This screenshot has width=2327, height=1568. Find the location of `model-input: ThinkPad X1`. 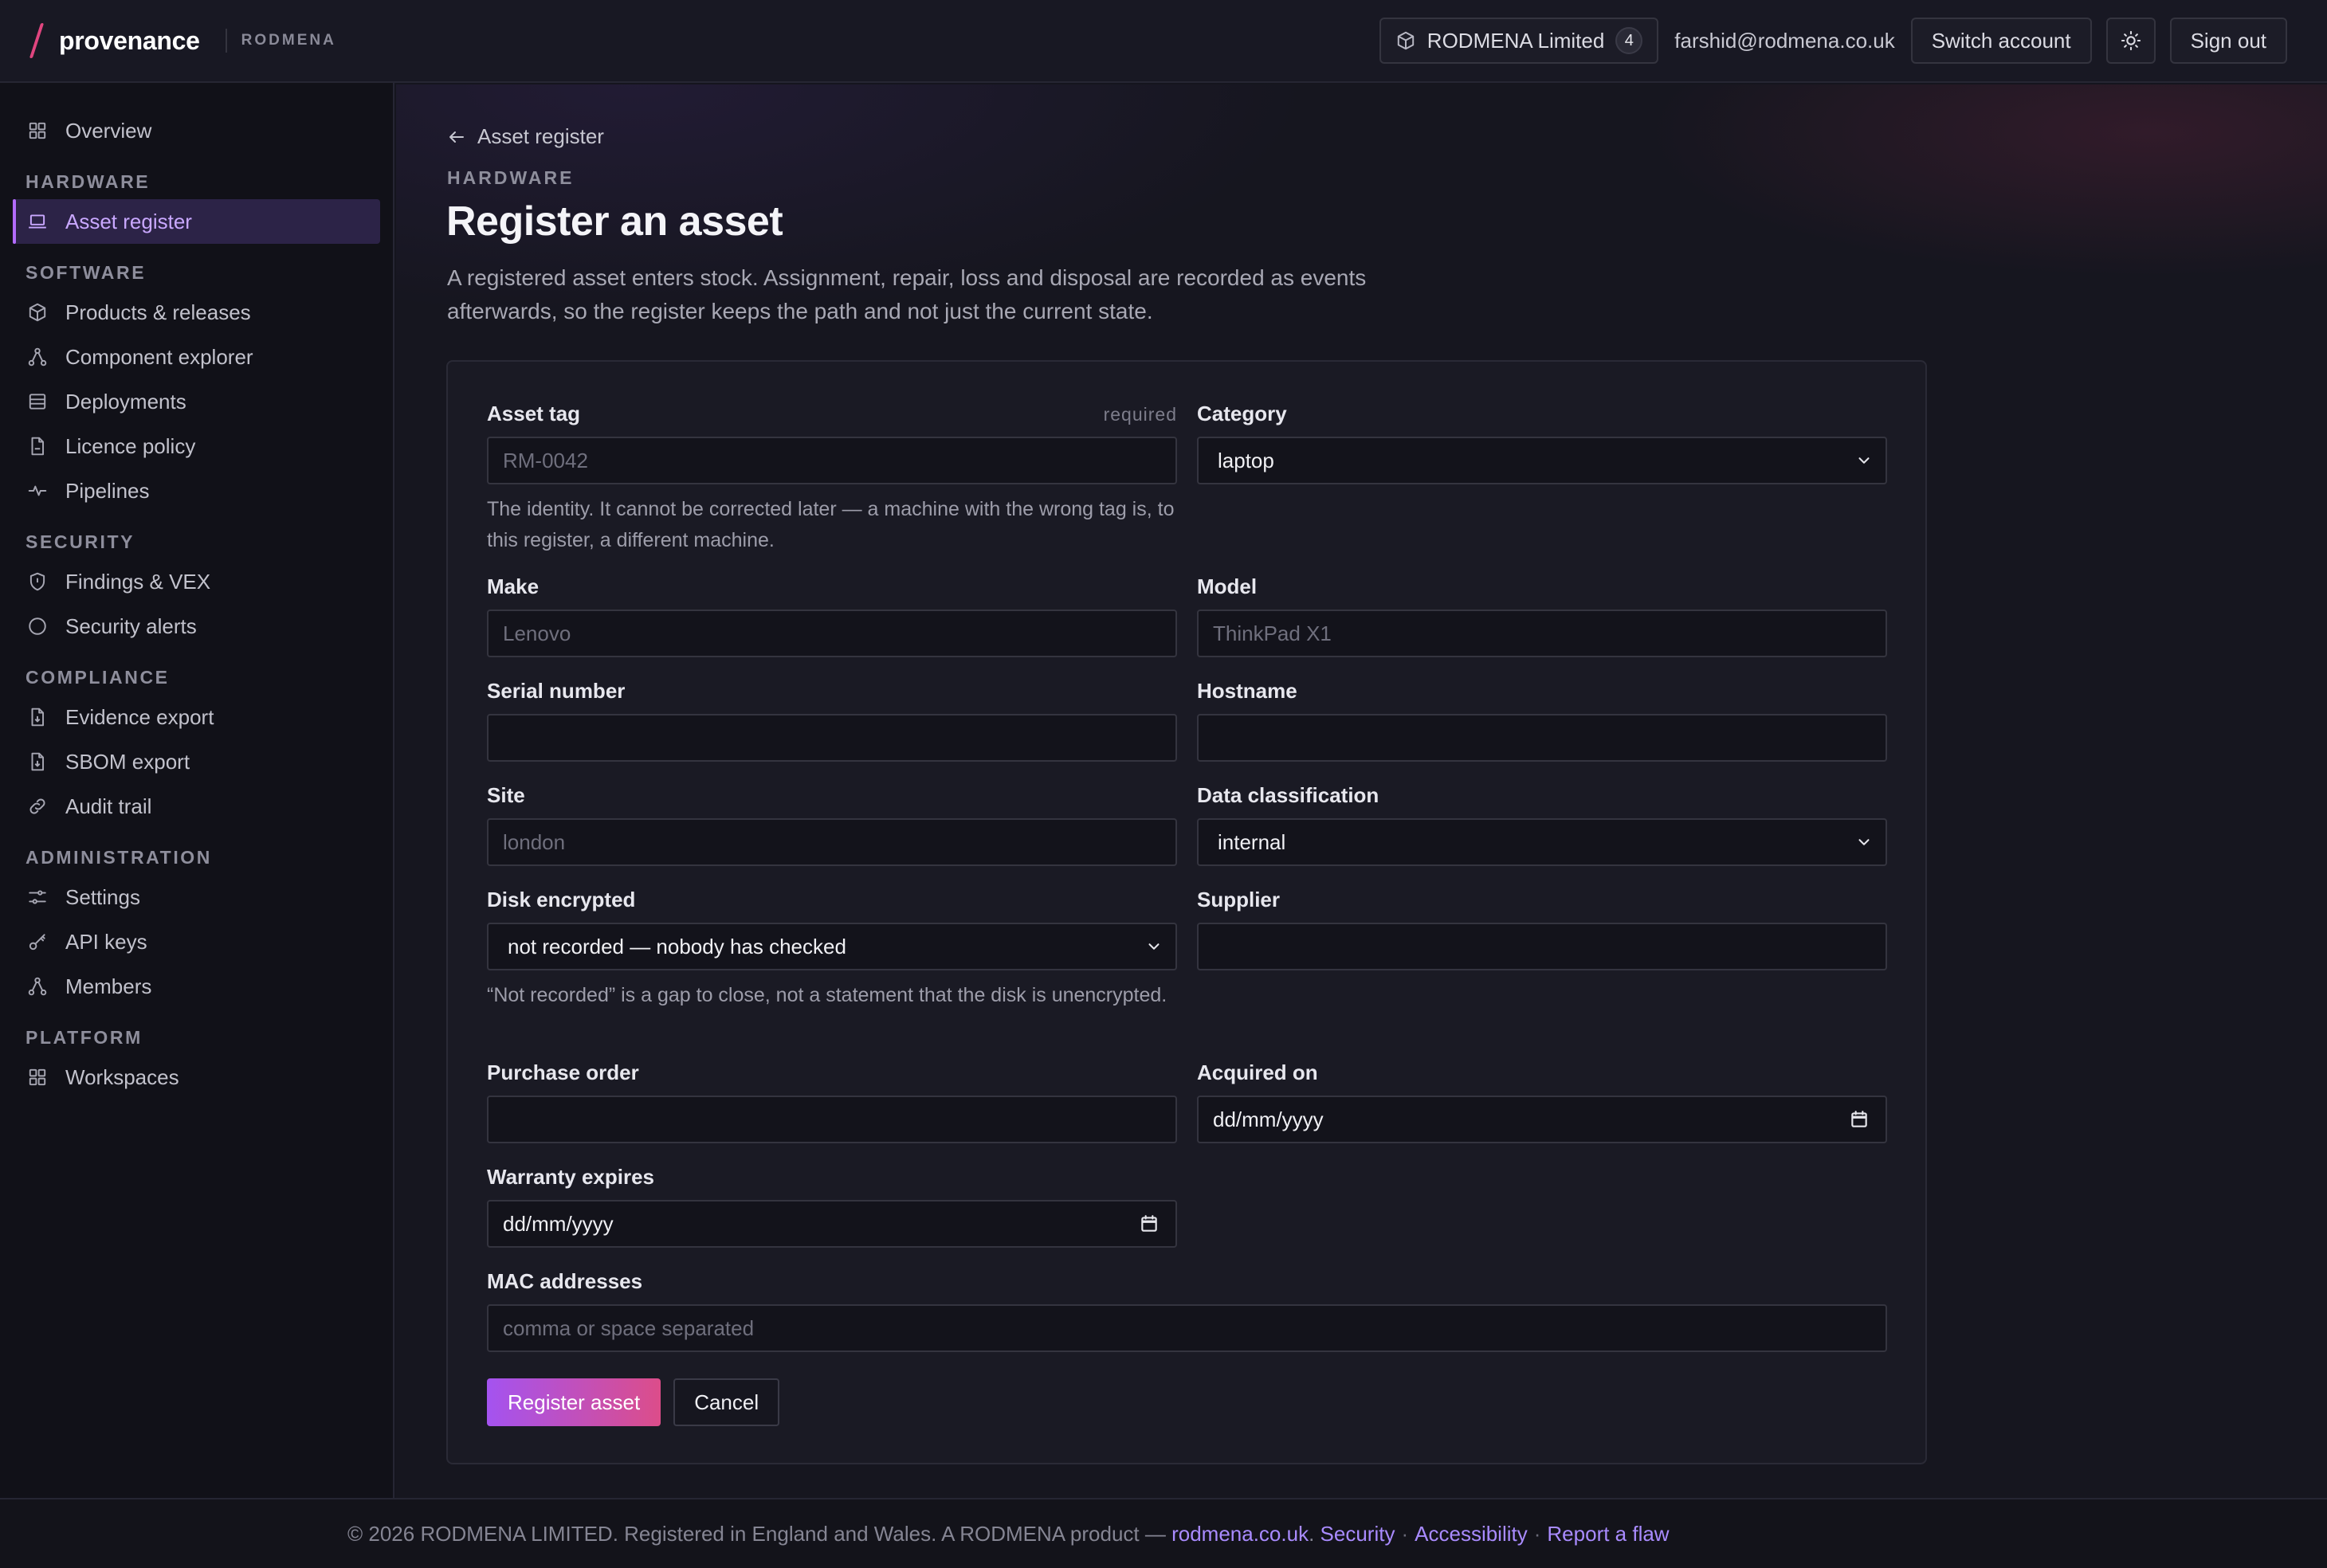

model-input: ThinkPad X1 is located at coordinates (1542, 633).